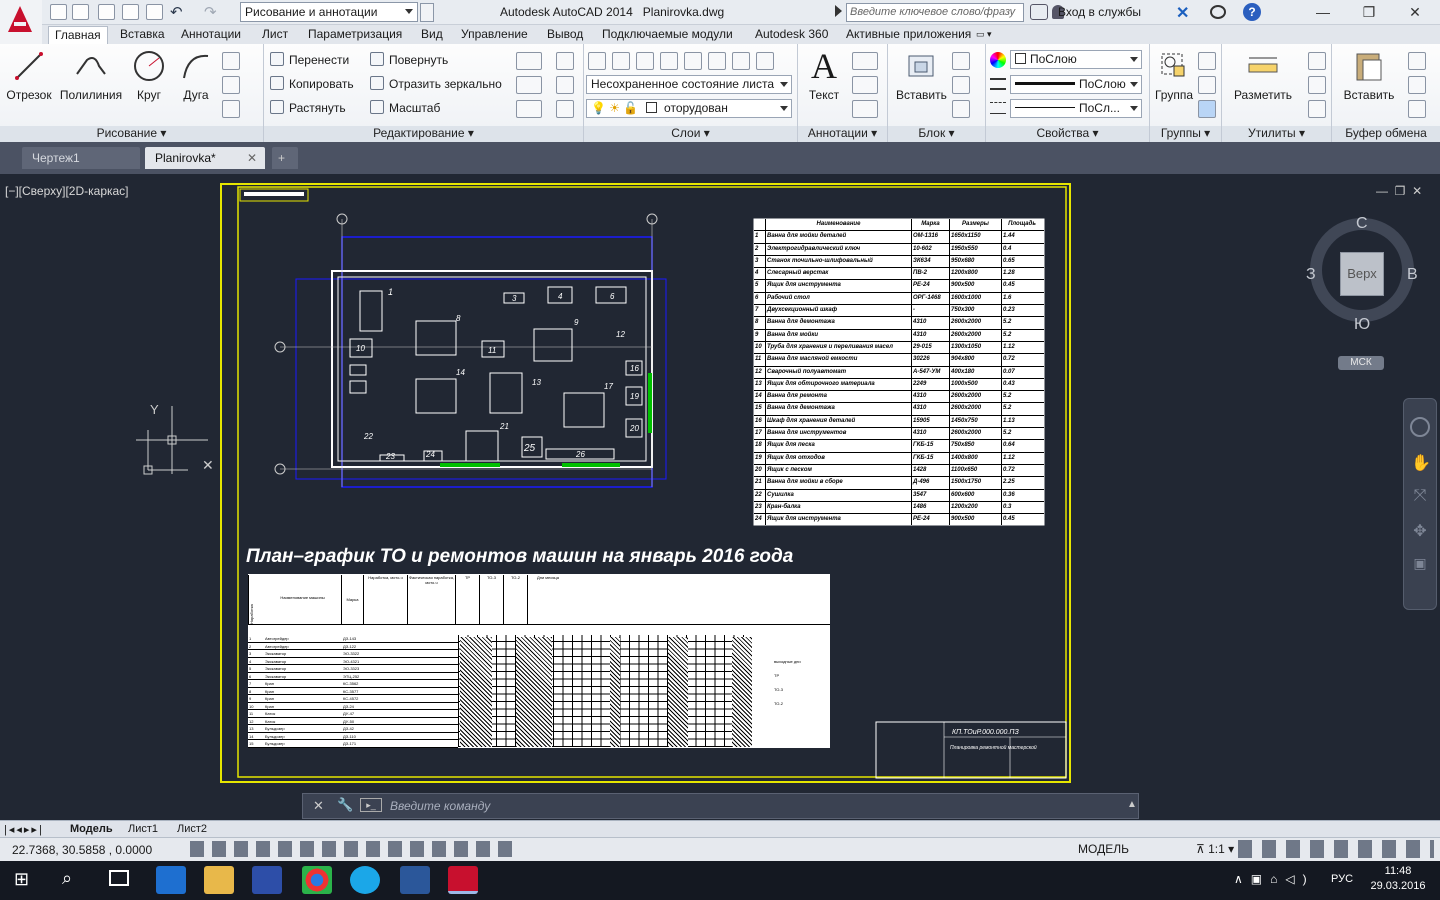 This screenshot has height=900, width=1440. I want to click on layer-state-icon, so click(621, 61).